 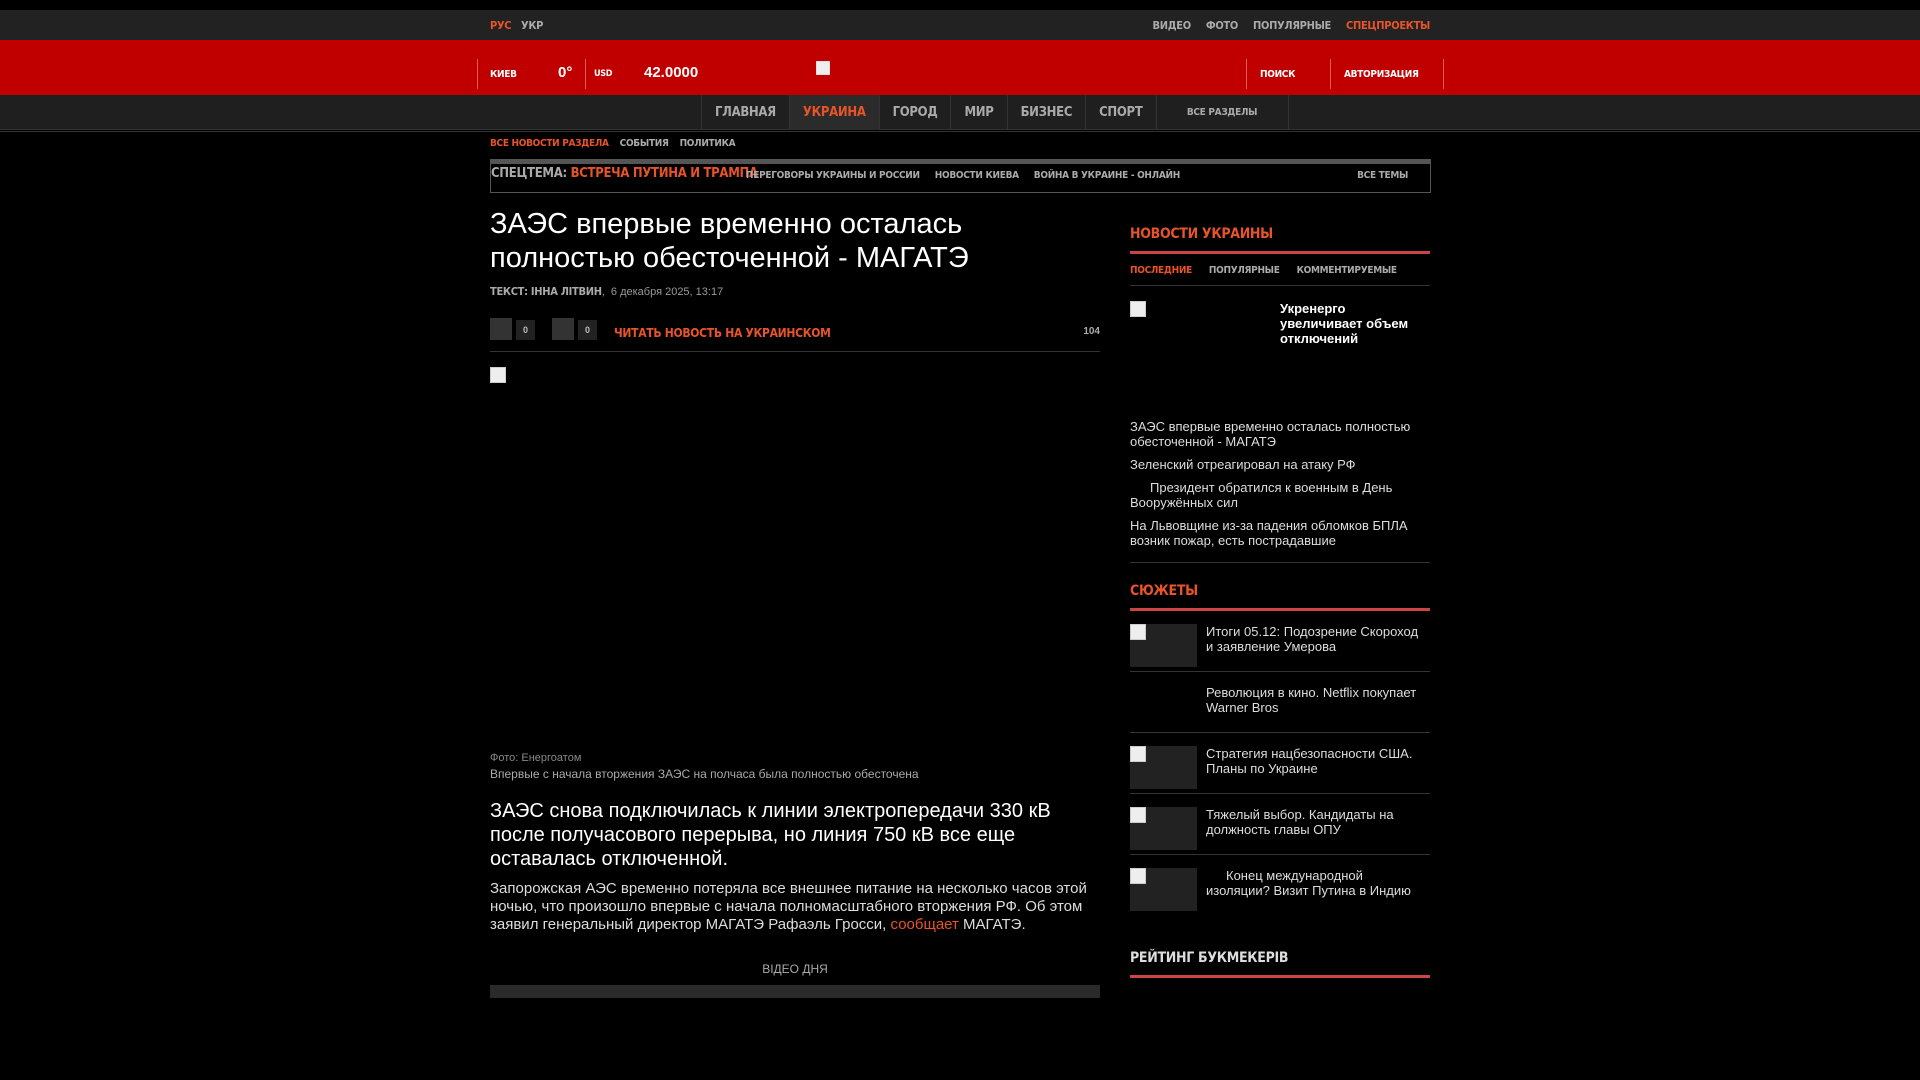 I want to click on body-text-end: МАГАТЭ., so click(x=992, y=924).